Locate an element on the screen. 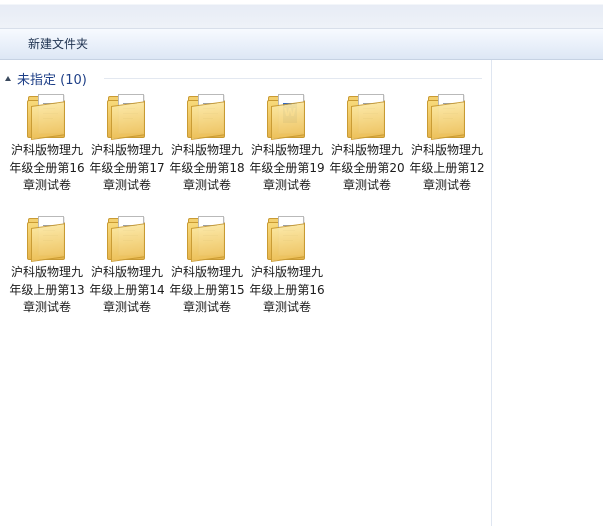 This screenshot has width=603, height=526. folder-item: 沪科版物理九年级全册第17章测试卷 is located at coordinates (127, 144).